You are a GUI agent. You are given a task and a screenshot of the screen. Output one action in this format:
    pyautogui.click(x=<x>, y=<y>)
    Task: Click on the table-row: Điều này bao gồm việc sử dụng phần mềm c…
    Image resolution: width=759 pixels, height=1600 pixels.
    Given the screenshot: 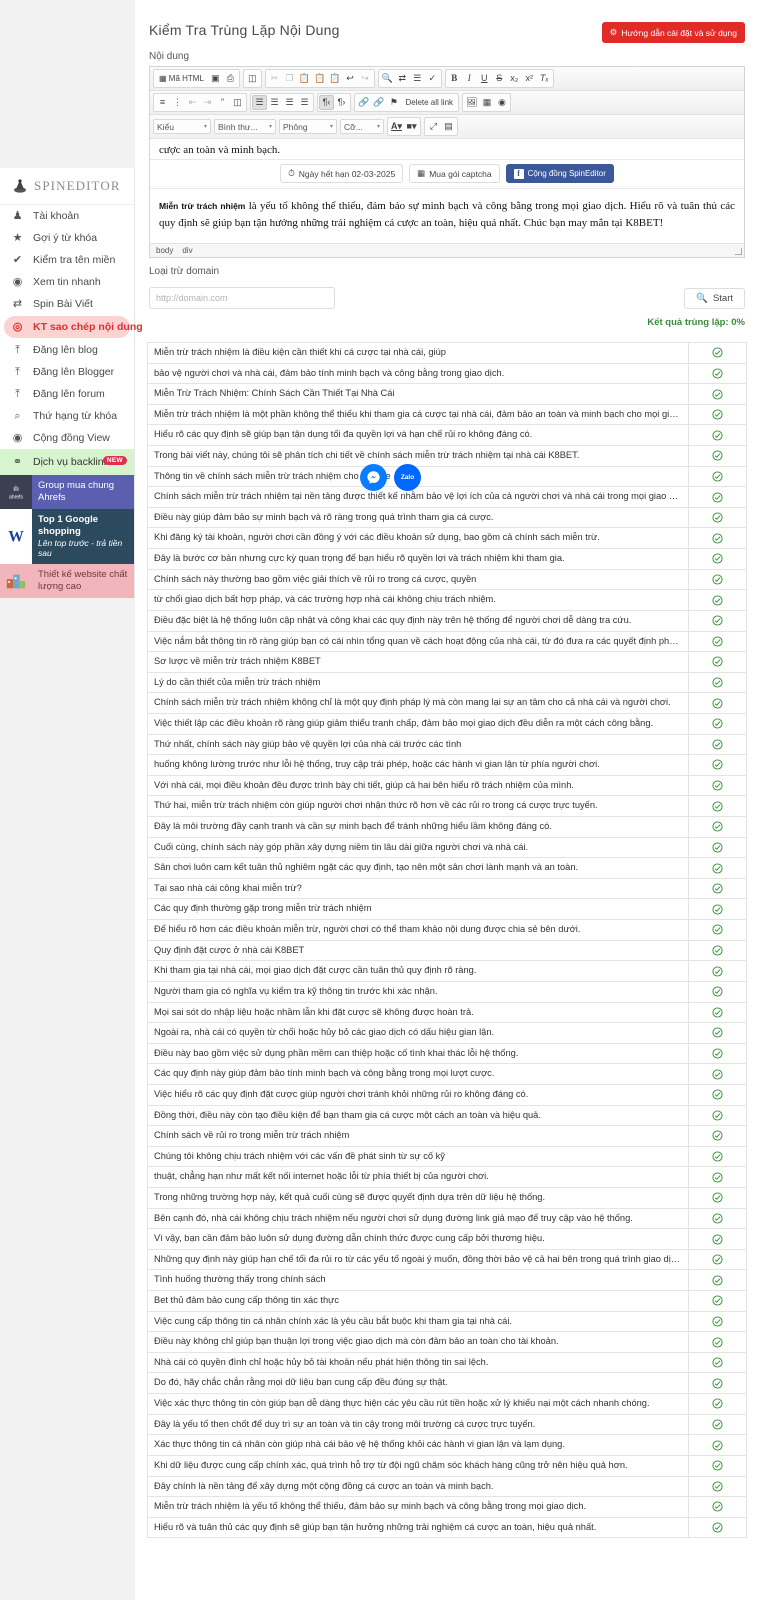 What is the action you would take?
    pyautogui.click(x=447, y=1053)
    